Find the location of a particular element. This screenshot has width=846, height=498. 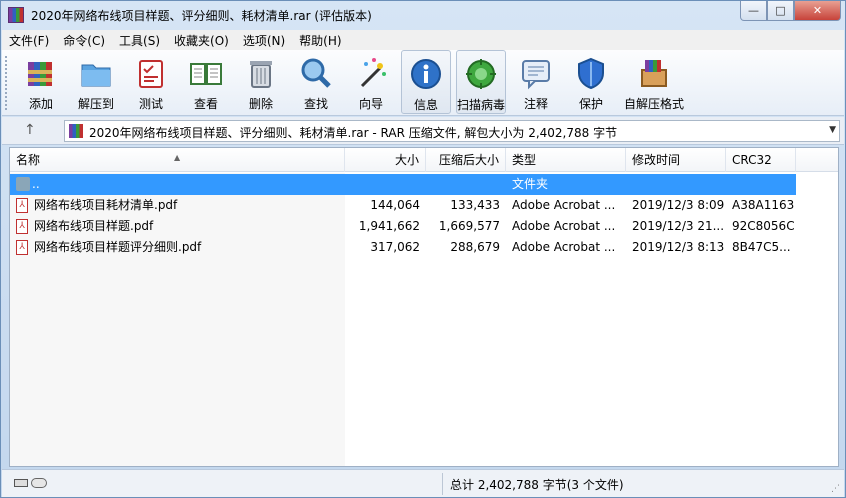

comment-label: 注释 is located at coordinates (535, 104).